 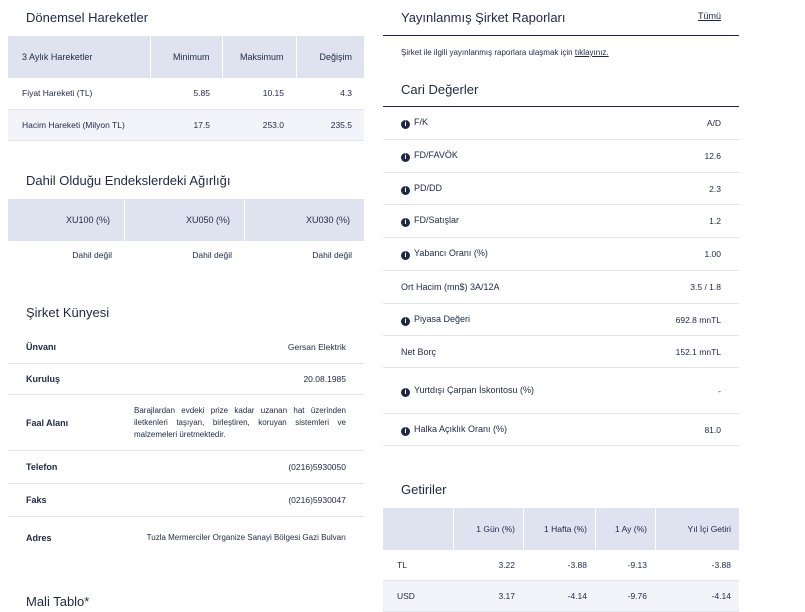 What do you see at coordinates (201, 124) in the screenshot?
I see `row-min: 17.5` at bounding box center [201, 124].